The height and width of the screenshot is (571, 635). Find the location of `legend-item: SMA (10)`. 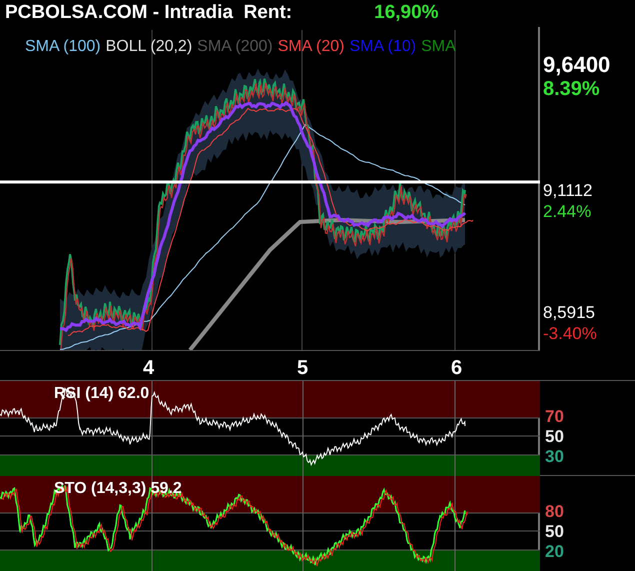

legend-item: SMA (10) is located at coordinates (382, 47).